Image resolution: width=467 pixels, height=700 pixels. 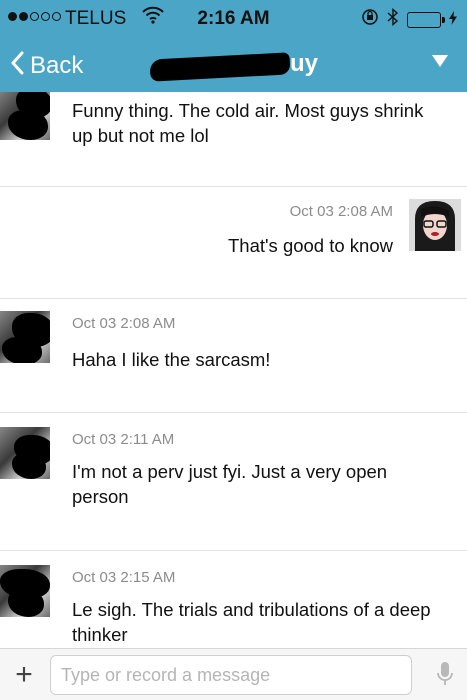 I want to click on orientation-lock-icon, so click(x=370, y=20).